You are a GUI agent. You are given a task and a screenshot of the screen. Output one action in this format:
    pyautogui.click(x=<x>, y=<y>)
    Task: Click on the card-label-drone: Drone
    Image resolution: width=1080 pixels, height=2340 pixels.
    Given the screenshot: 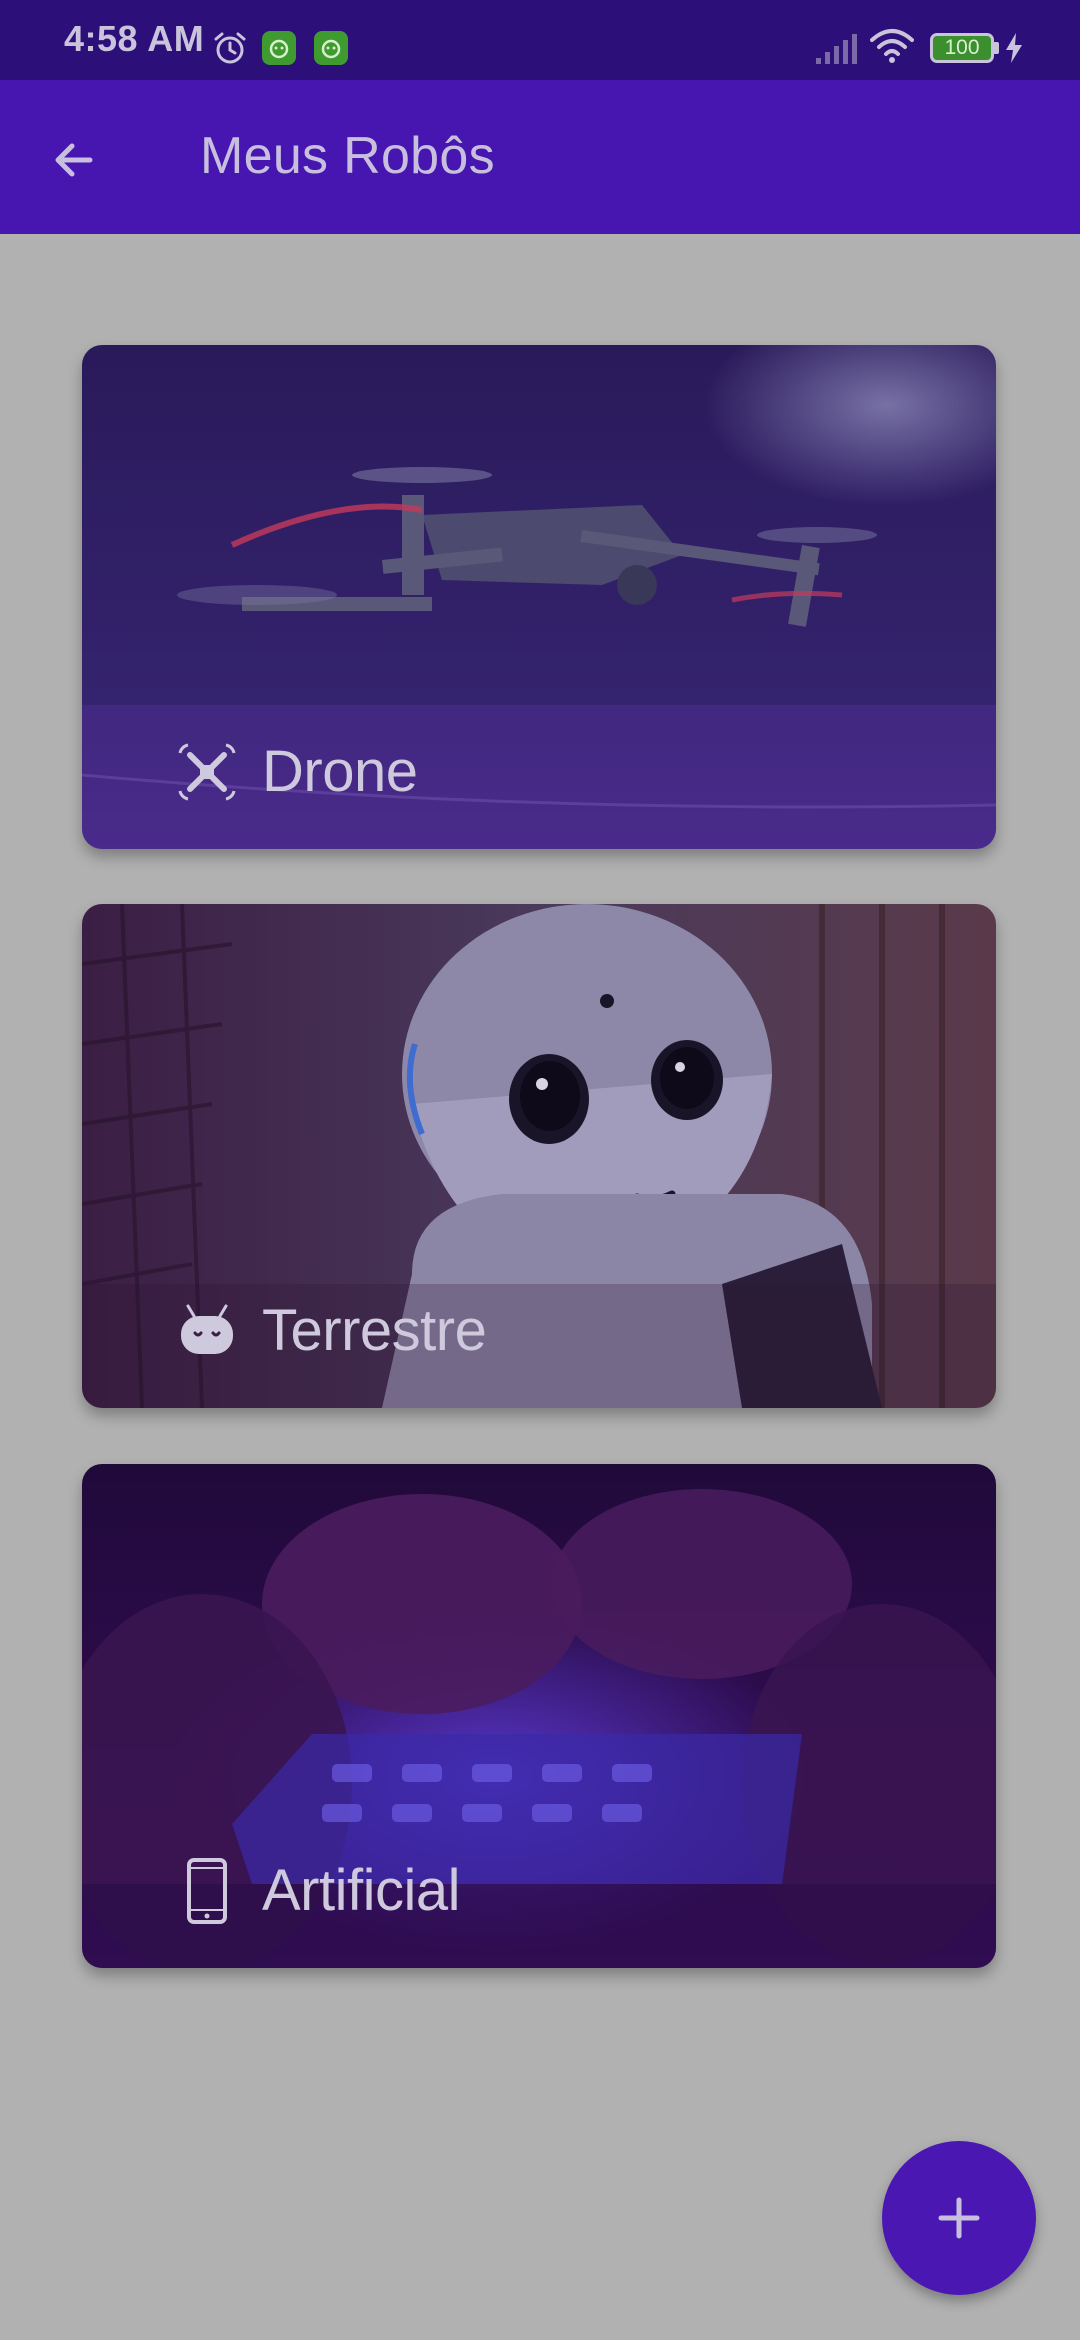 What is the action you would take?
    pyautogui.click(x=340, y=771)
    